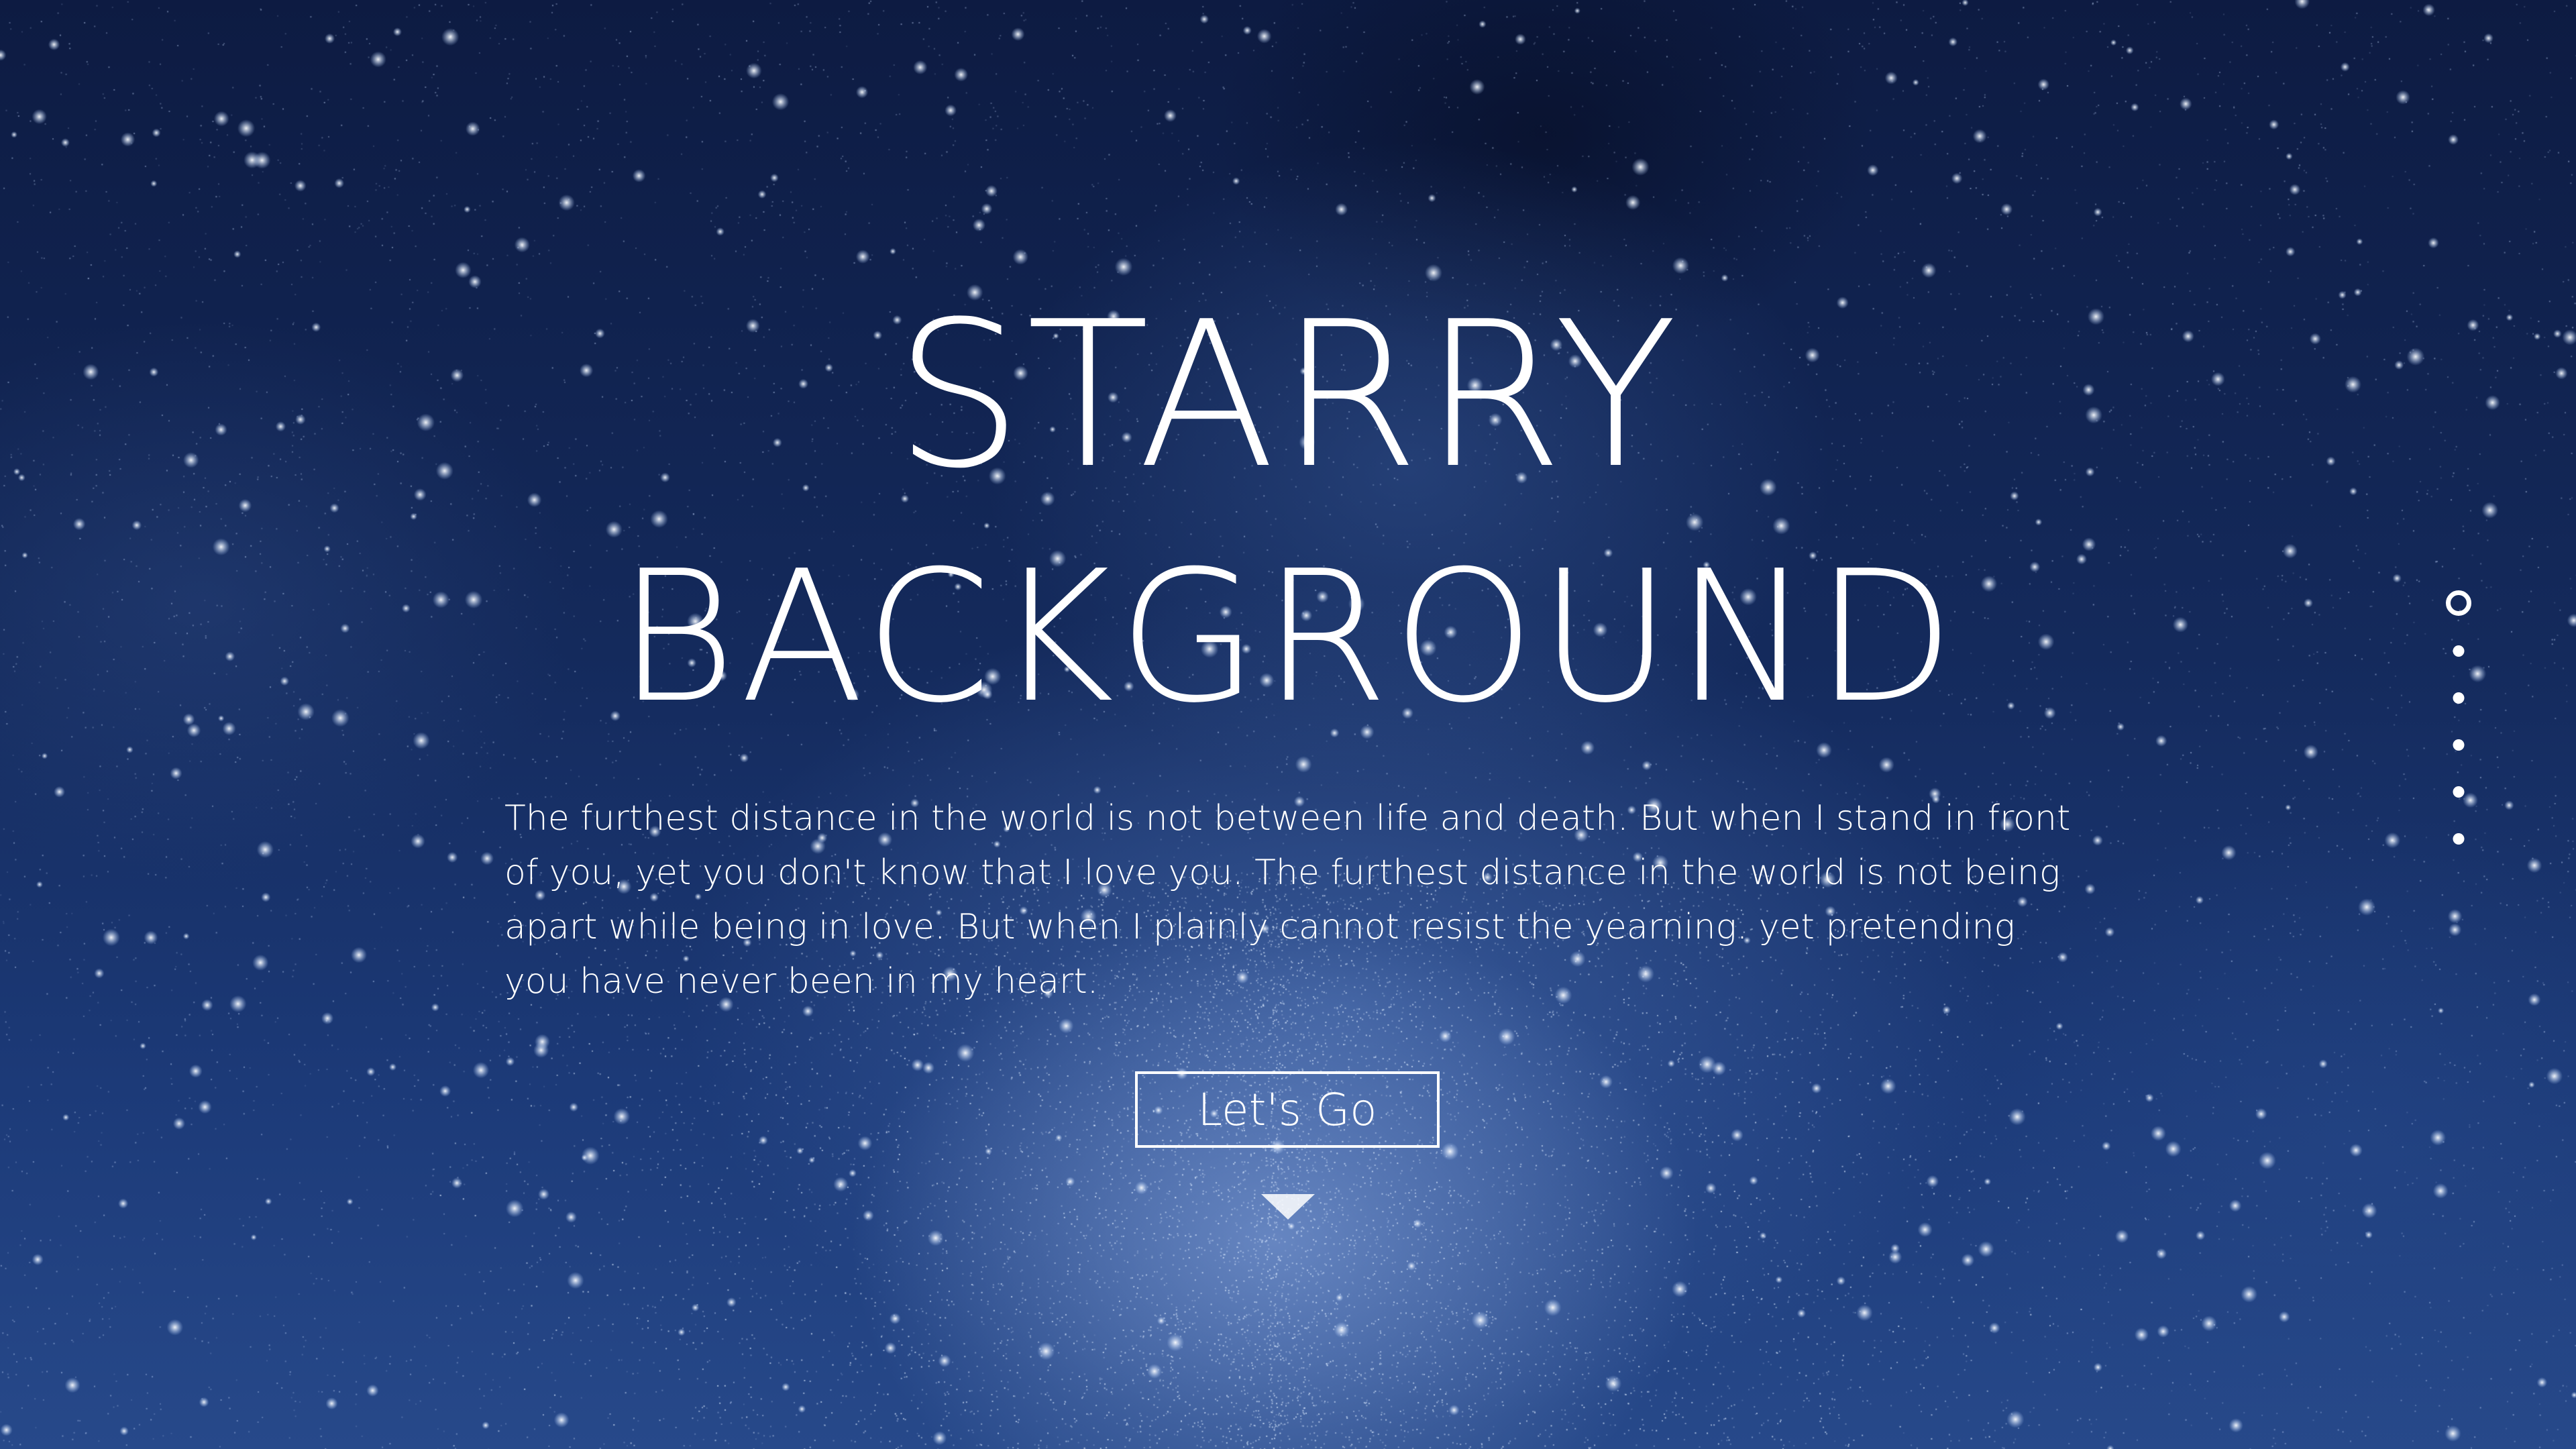 This screenshot has height=1449, width=2576. What do you see at coordinates (1288, 395) in the screenshot?
I see `hero-title-line-1: STARRY` at bounding box center [1288, 395].